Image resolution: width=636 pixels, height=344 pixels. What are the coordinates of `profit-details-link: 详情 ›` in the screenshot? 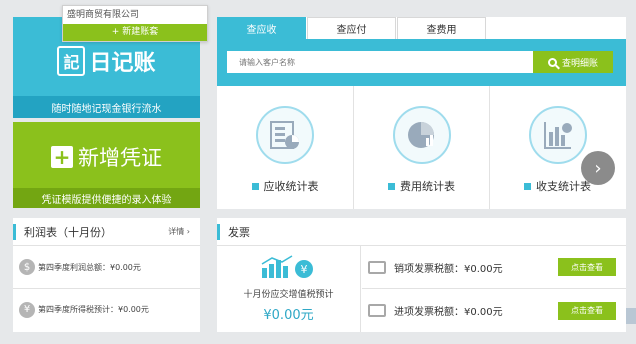 It's located at (179, 231).